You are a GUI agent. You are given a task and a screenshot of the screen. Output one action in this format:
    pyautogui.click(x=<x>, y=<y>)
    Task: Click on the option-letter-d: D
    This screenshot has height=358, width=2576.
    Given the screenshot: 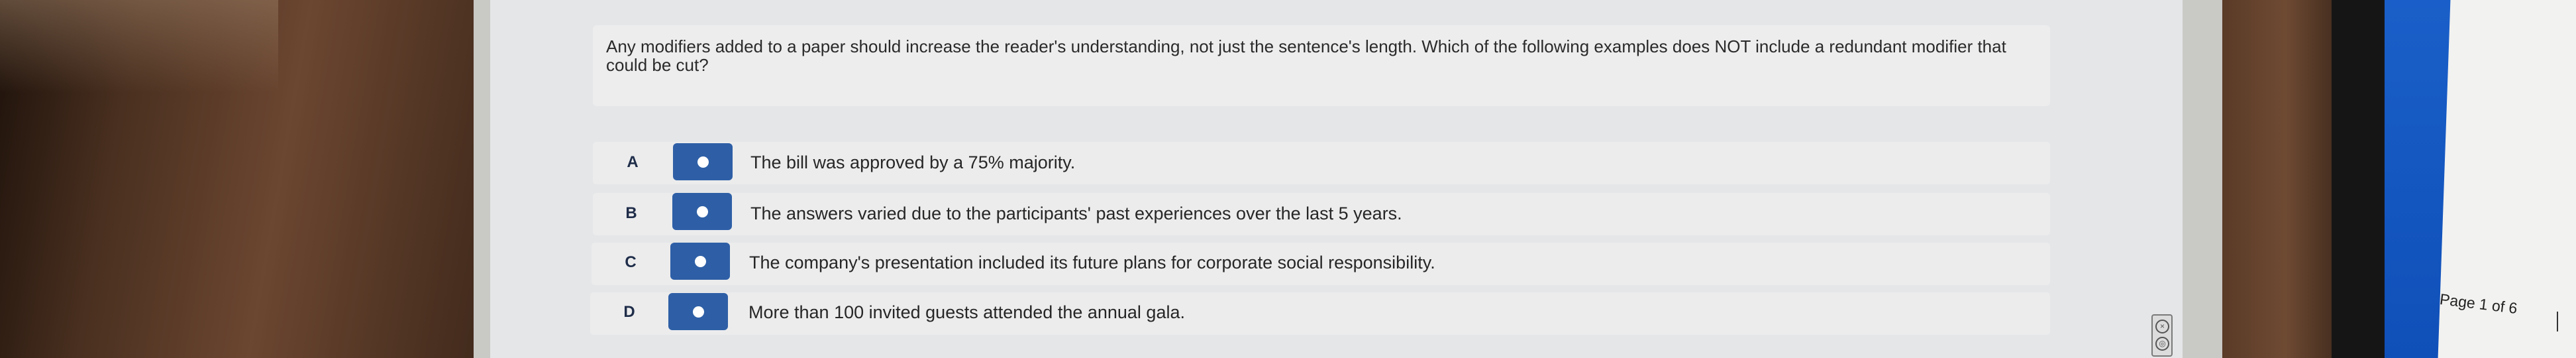 What is the action you would take?
    pyautogui.click(x=629, y=312)
    